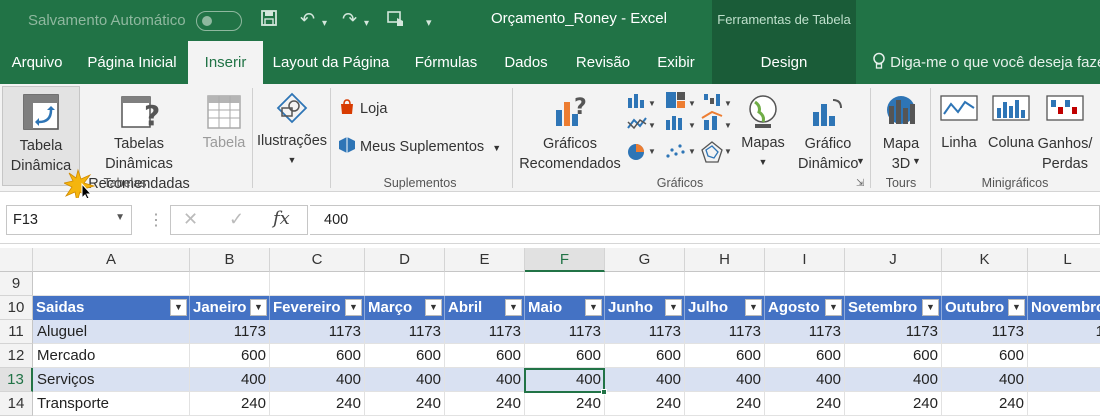 This screenshot has width=1100, height=416. Describe the element at coordinates (16, 380) in the screenshot. I see `row-header-13: 13` at that location.